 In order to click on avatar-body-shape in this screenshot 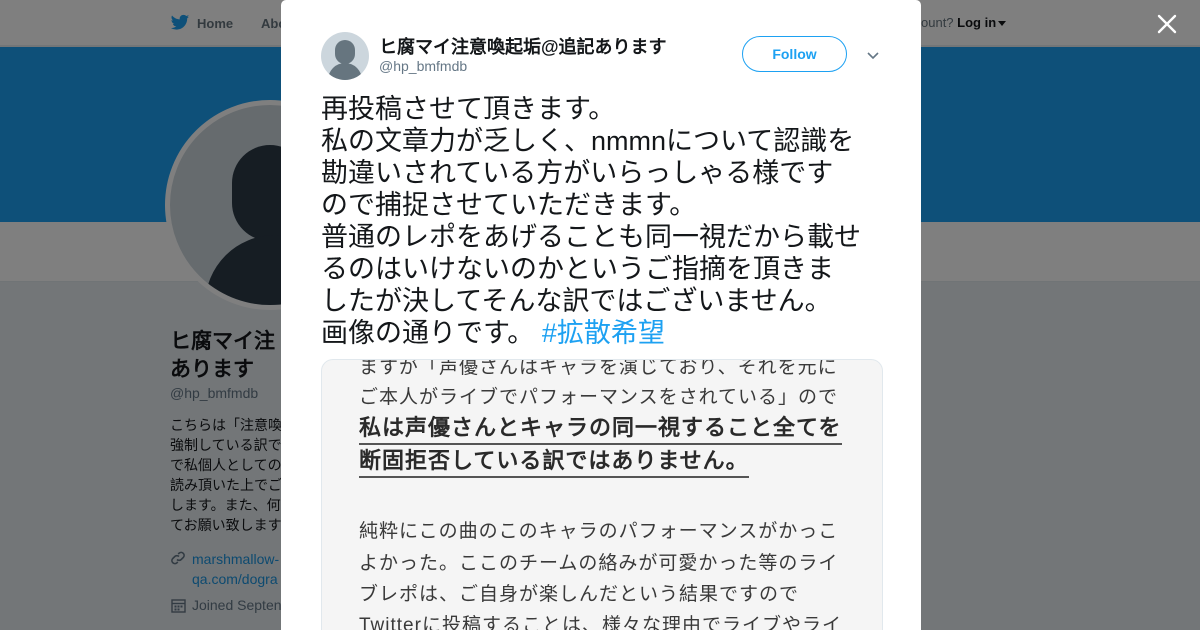, I will do `click(345, 71)`.